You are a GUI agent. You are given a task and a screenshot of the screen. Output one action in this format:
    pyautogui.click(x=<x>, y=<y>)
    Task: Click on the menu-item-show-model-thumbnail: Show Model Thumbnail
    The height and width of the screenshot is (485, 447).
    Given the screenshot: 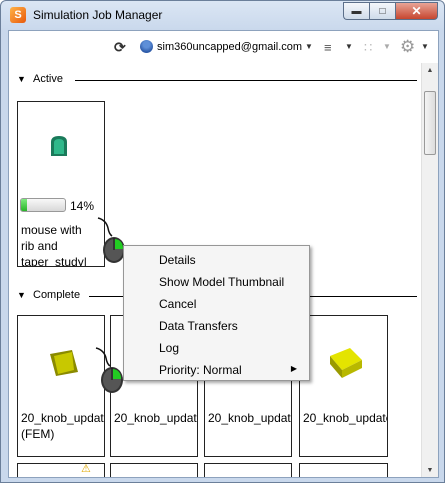 What is the action you would take?
    pyautogui.click(x=216, y=282)
    